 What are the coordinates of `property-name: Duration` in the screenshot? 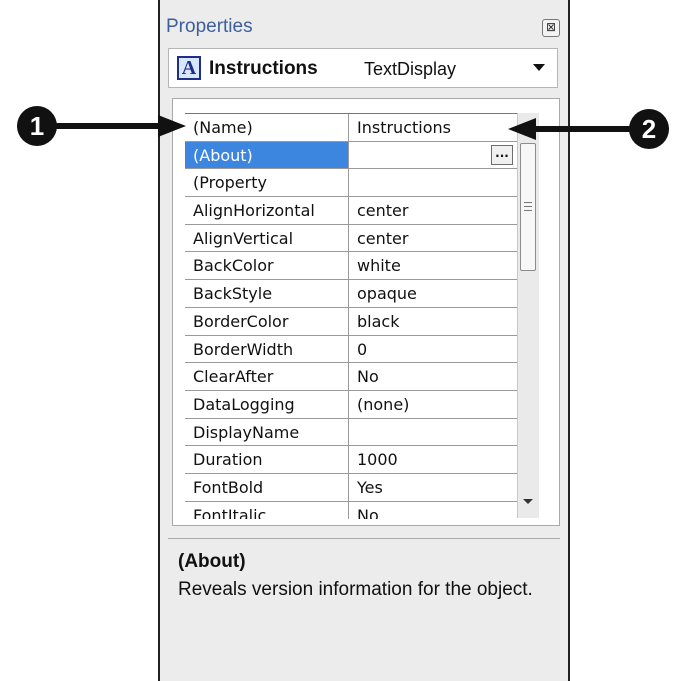 It's located at (267, 459).